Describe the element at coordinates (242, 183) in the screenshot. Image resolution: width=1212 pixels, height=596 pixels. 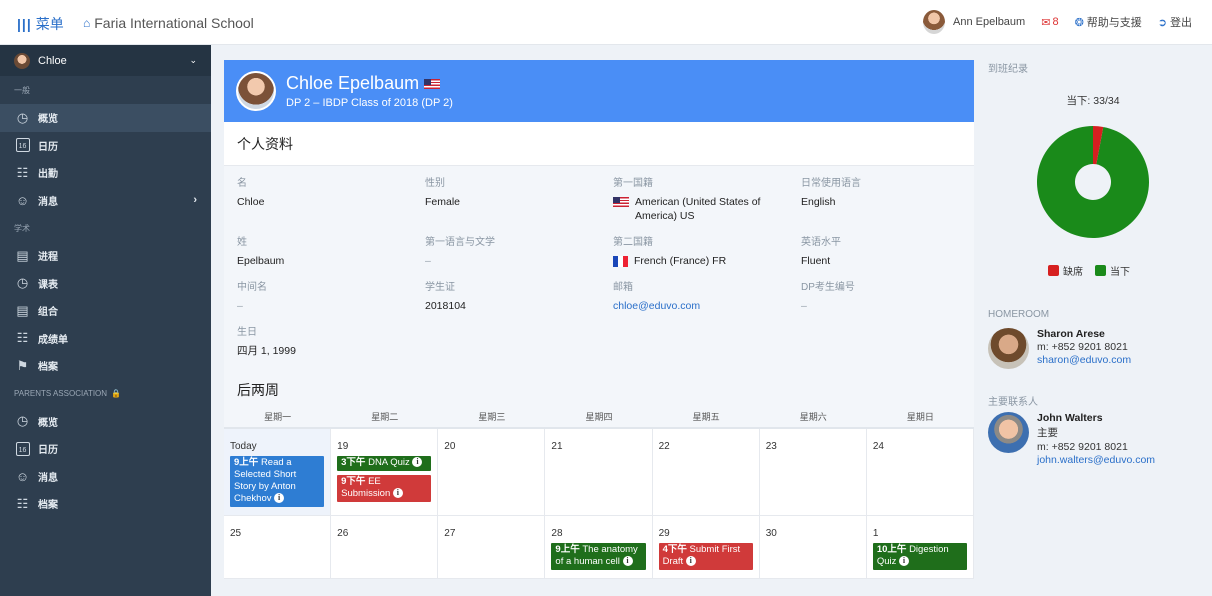
I see `field-label: 名` at that location.